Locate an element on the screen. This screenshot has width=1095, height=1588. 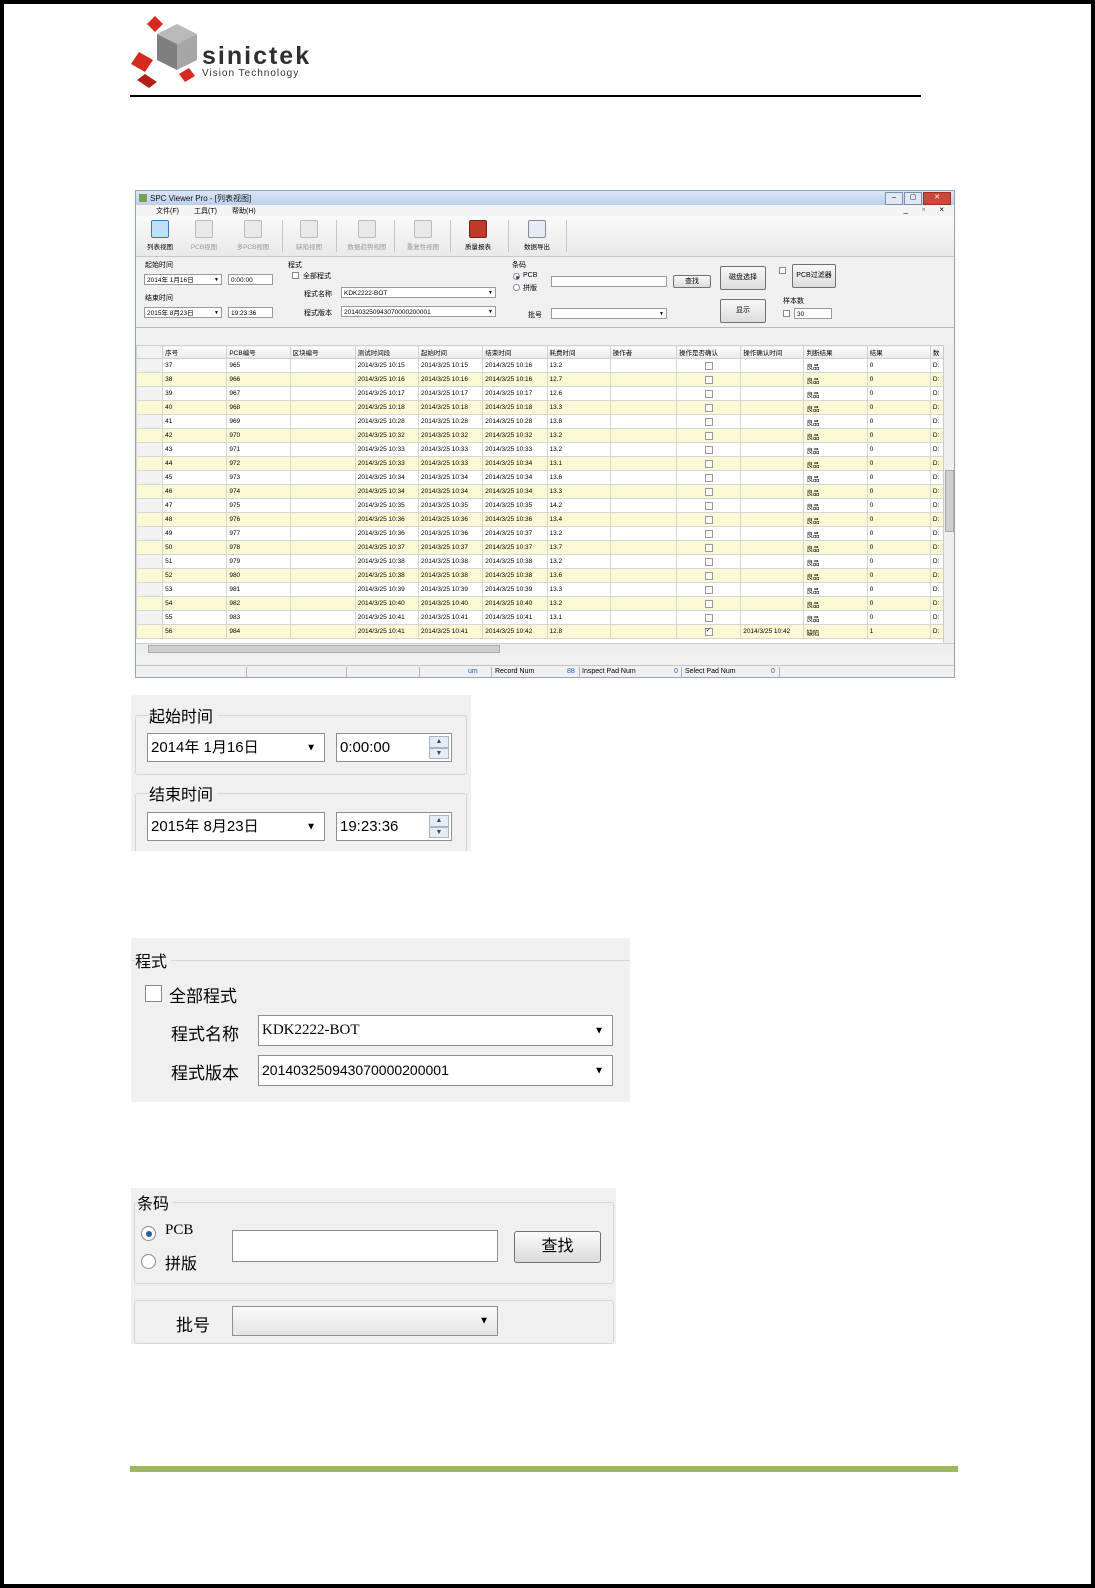
start-time-field: 0:00:00 is located at coordinates (250, 279).